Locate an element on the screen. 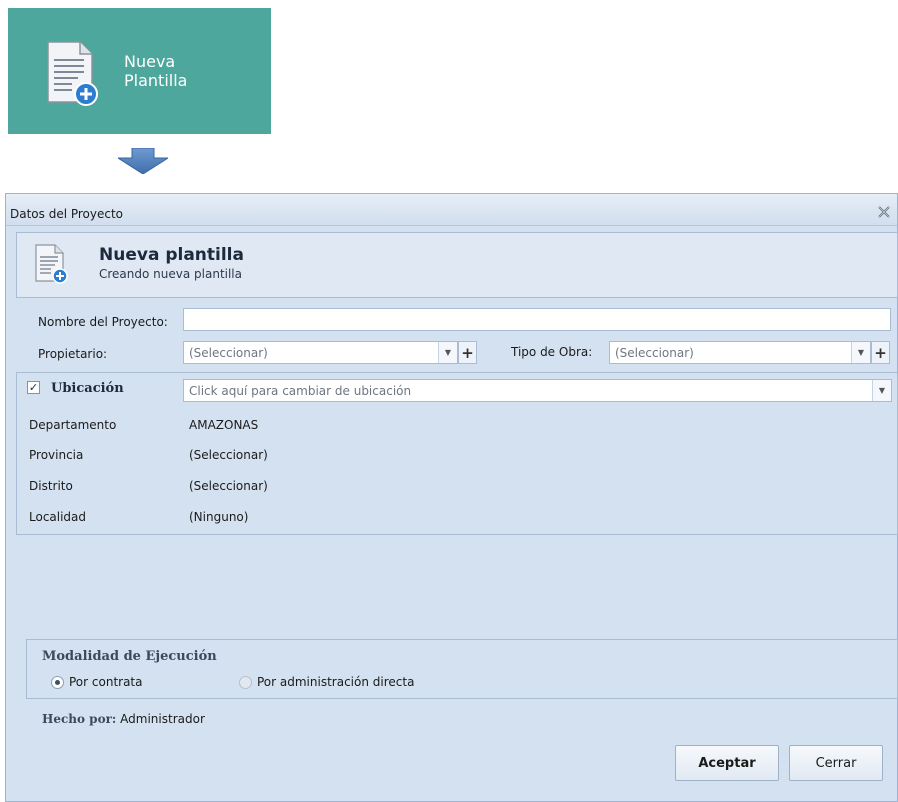 The image size is (898, 802). work-type-placeholder: (Seleccionar) is located at coordinates (654, 353).